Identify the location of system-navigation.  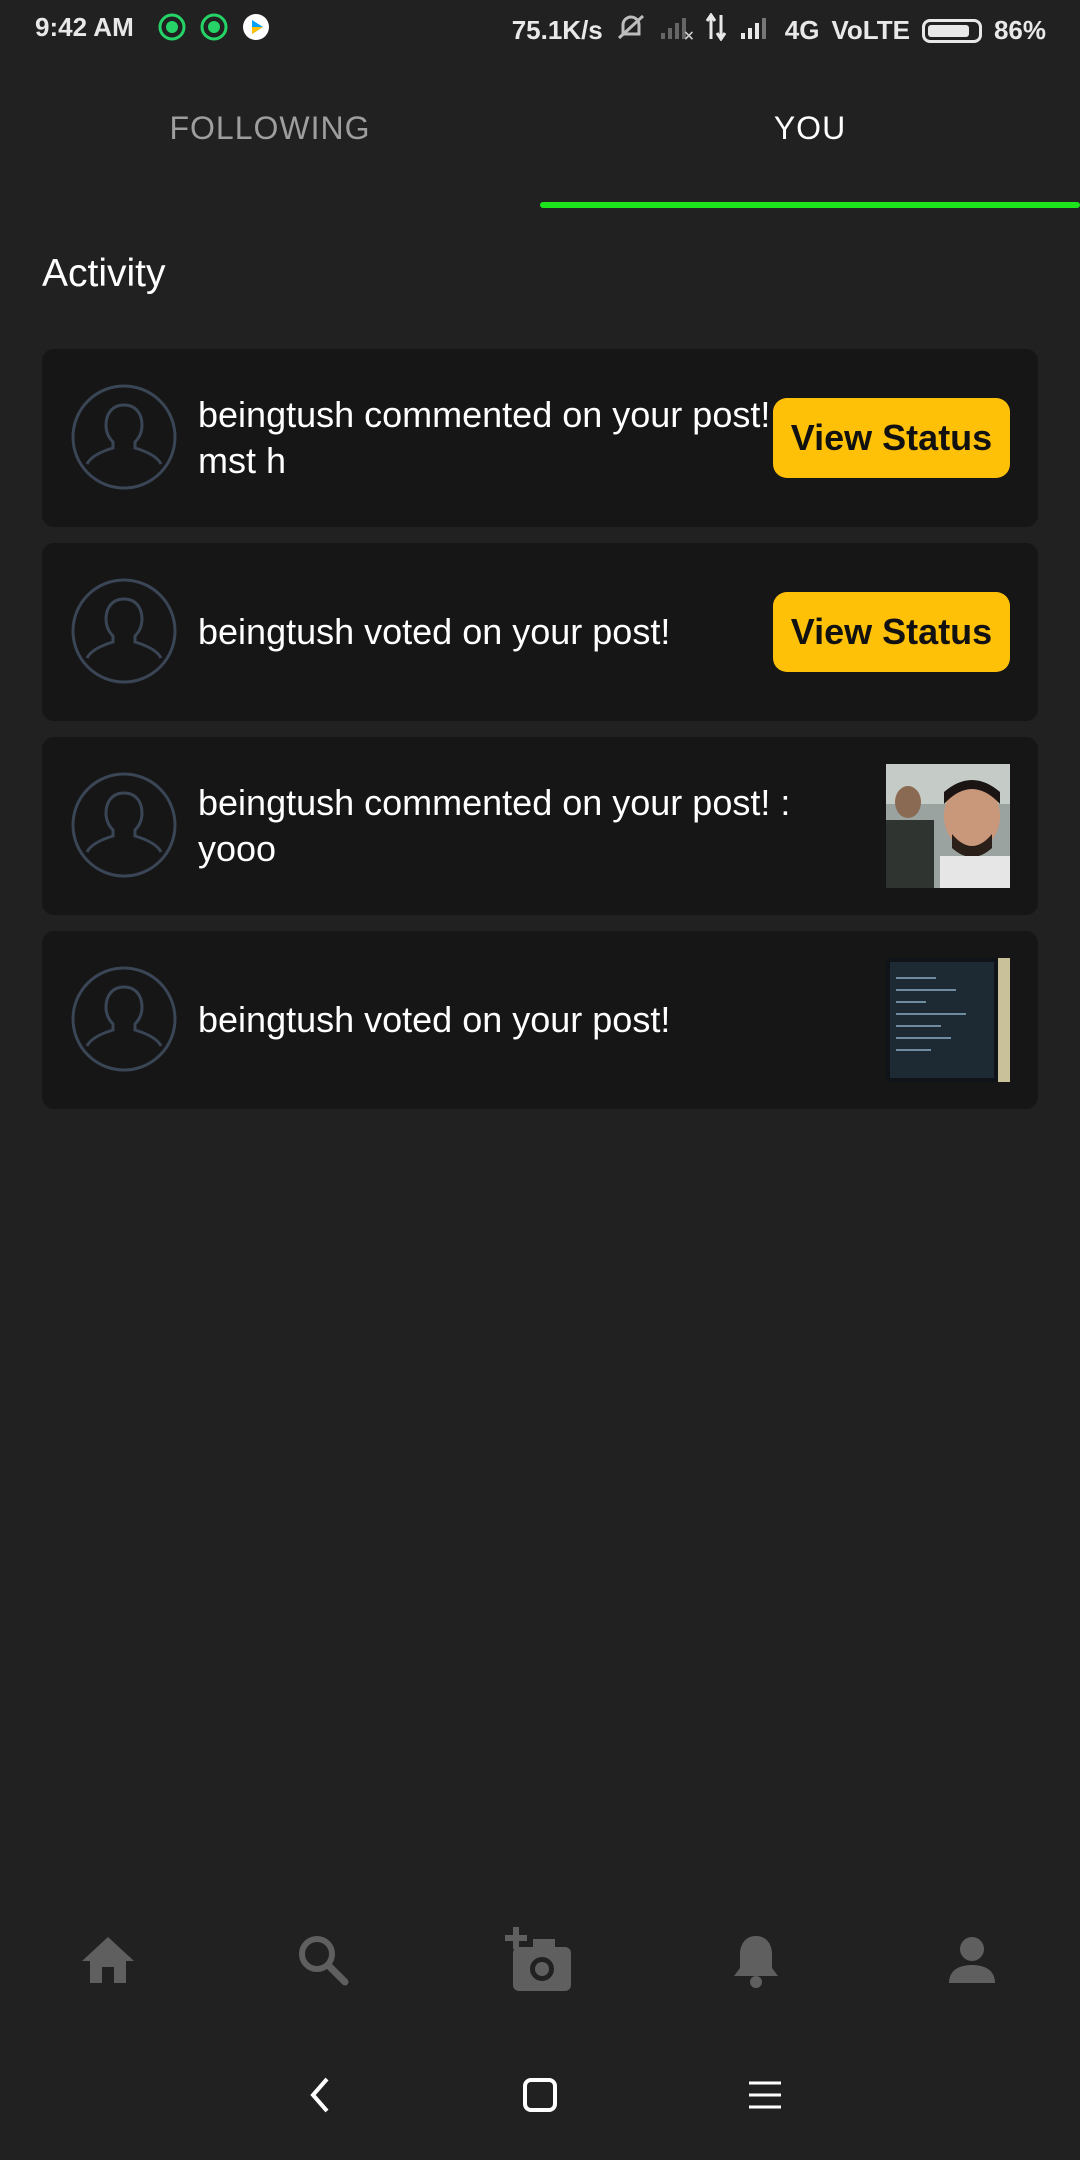
(540, 2095).